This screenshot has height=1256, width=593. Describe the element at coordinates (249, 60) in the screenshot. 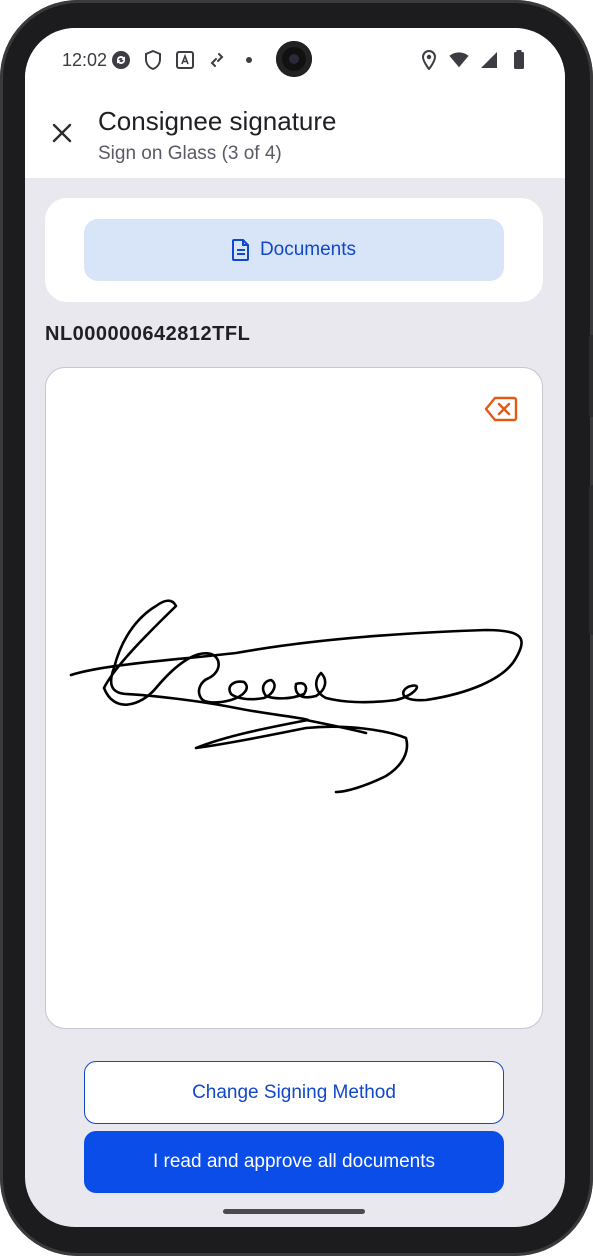

I see `dot-icon` at that location.